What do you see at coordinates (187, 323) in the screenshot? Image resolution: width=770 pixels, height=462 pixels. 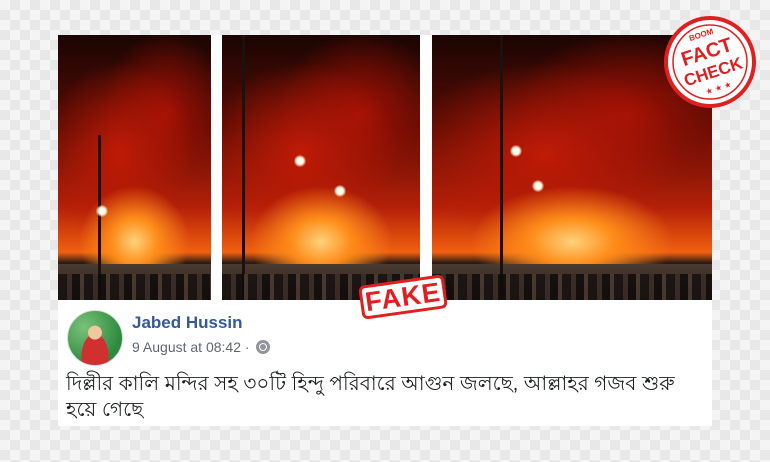 I see `author-name: Jabed Hussin` at bounding box center [187, 323].